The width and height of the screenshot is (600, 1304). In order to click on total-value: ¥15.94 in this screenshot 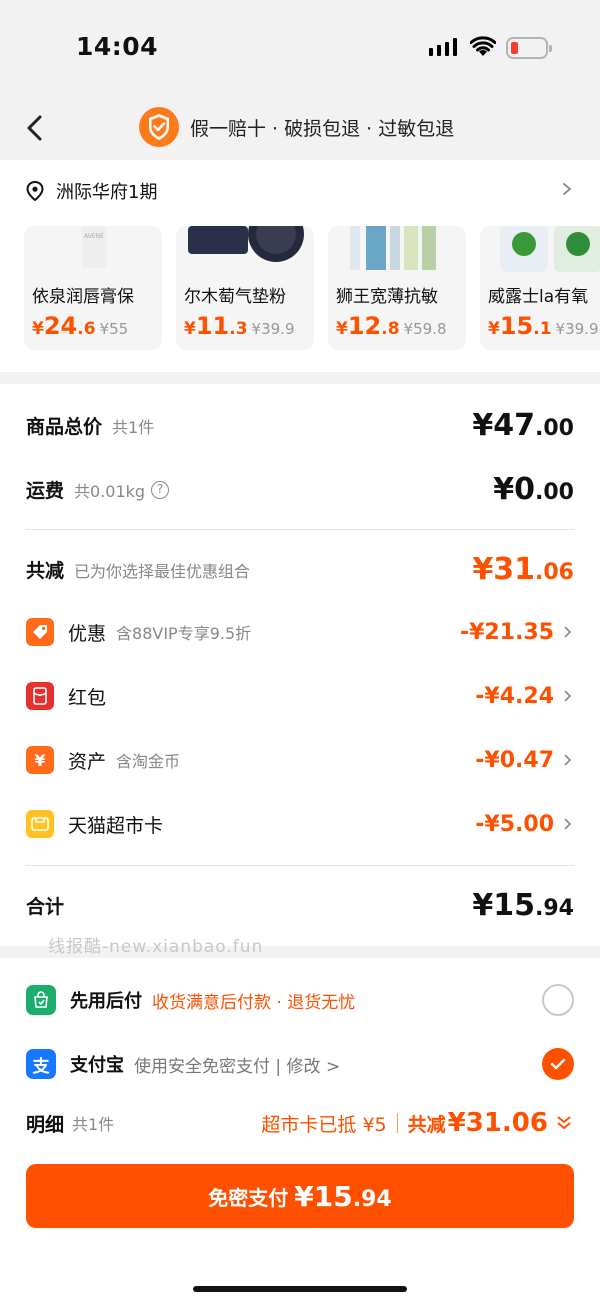, I will do `click(523, 905)`.